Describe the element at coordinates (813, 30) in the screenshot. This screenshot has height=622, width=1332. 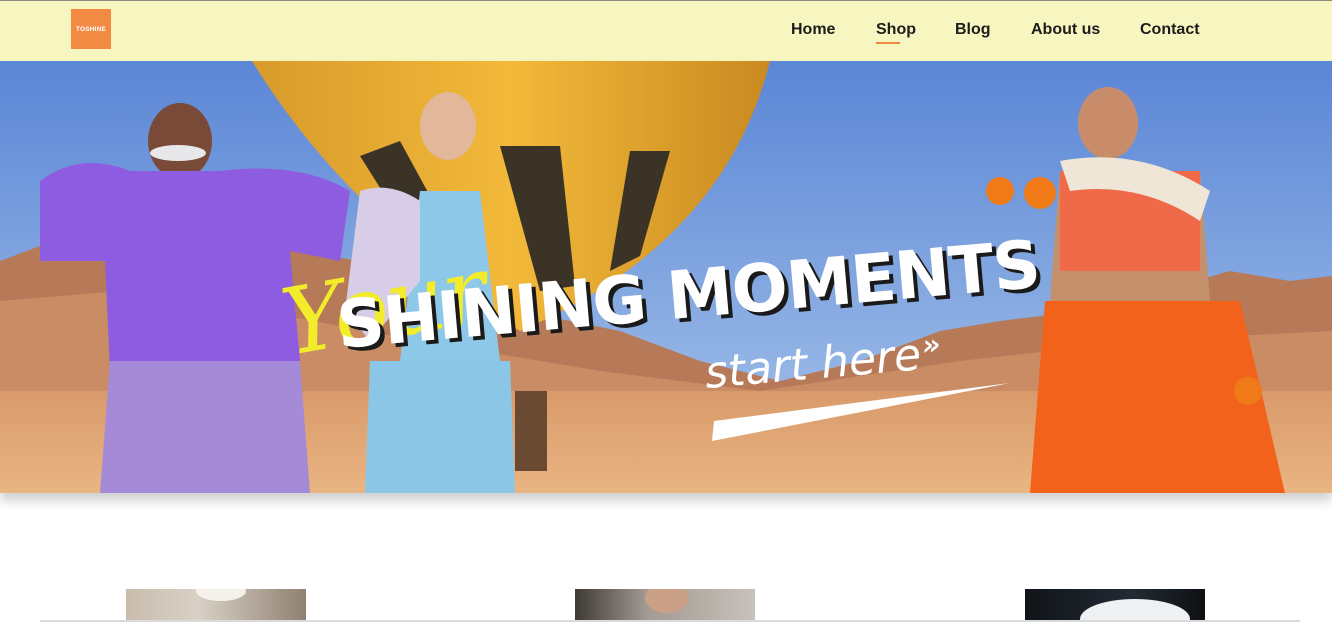
I see `nav-home: Home` at that location.